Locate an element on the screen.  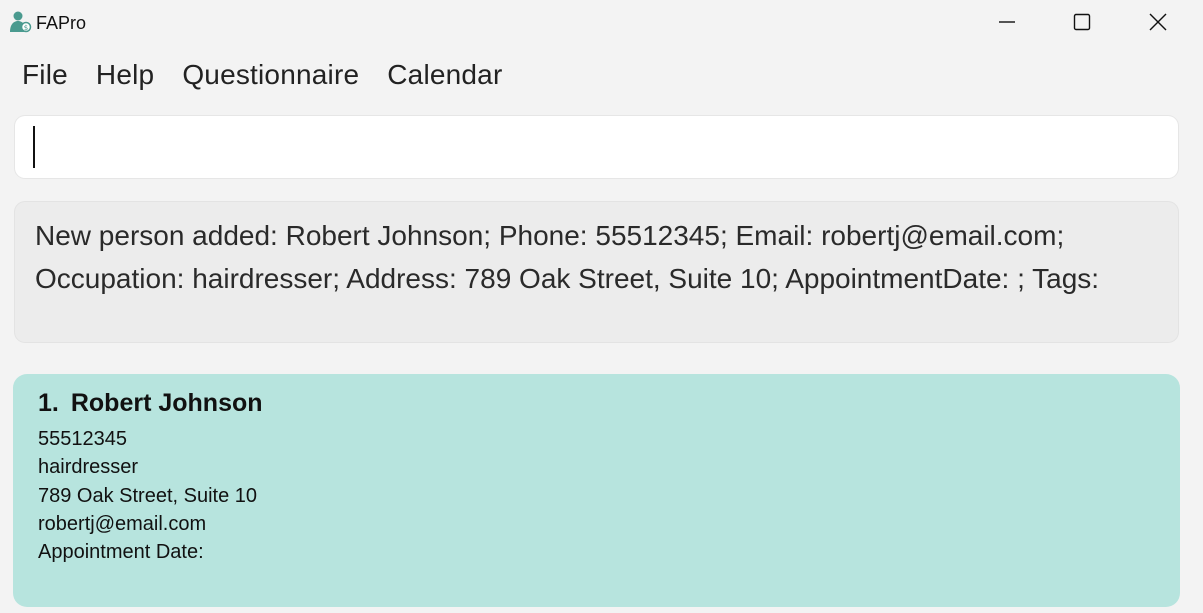
minimize-icon is located at coordinates (1007, 22).